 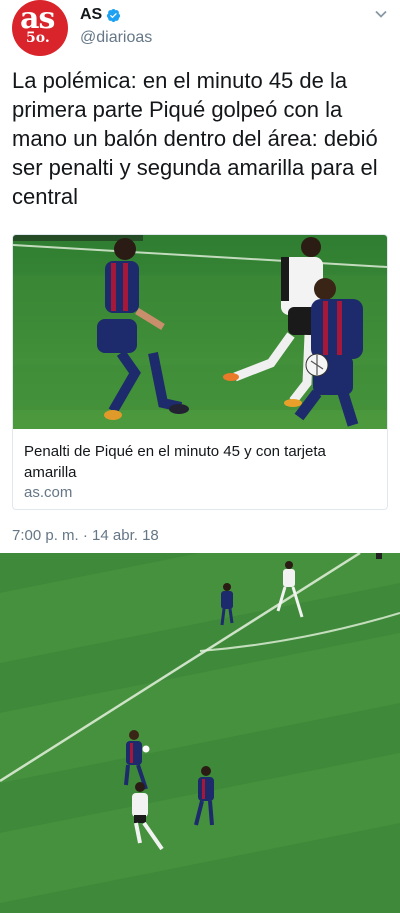 What do you see at coordinates (38, 38) in the screenshot?
I see `avatar-logo-sub: 5o.` at bounding box center [38, 38].